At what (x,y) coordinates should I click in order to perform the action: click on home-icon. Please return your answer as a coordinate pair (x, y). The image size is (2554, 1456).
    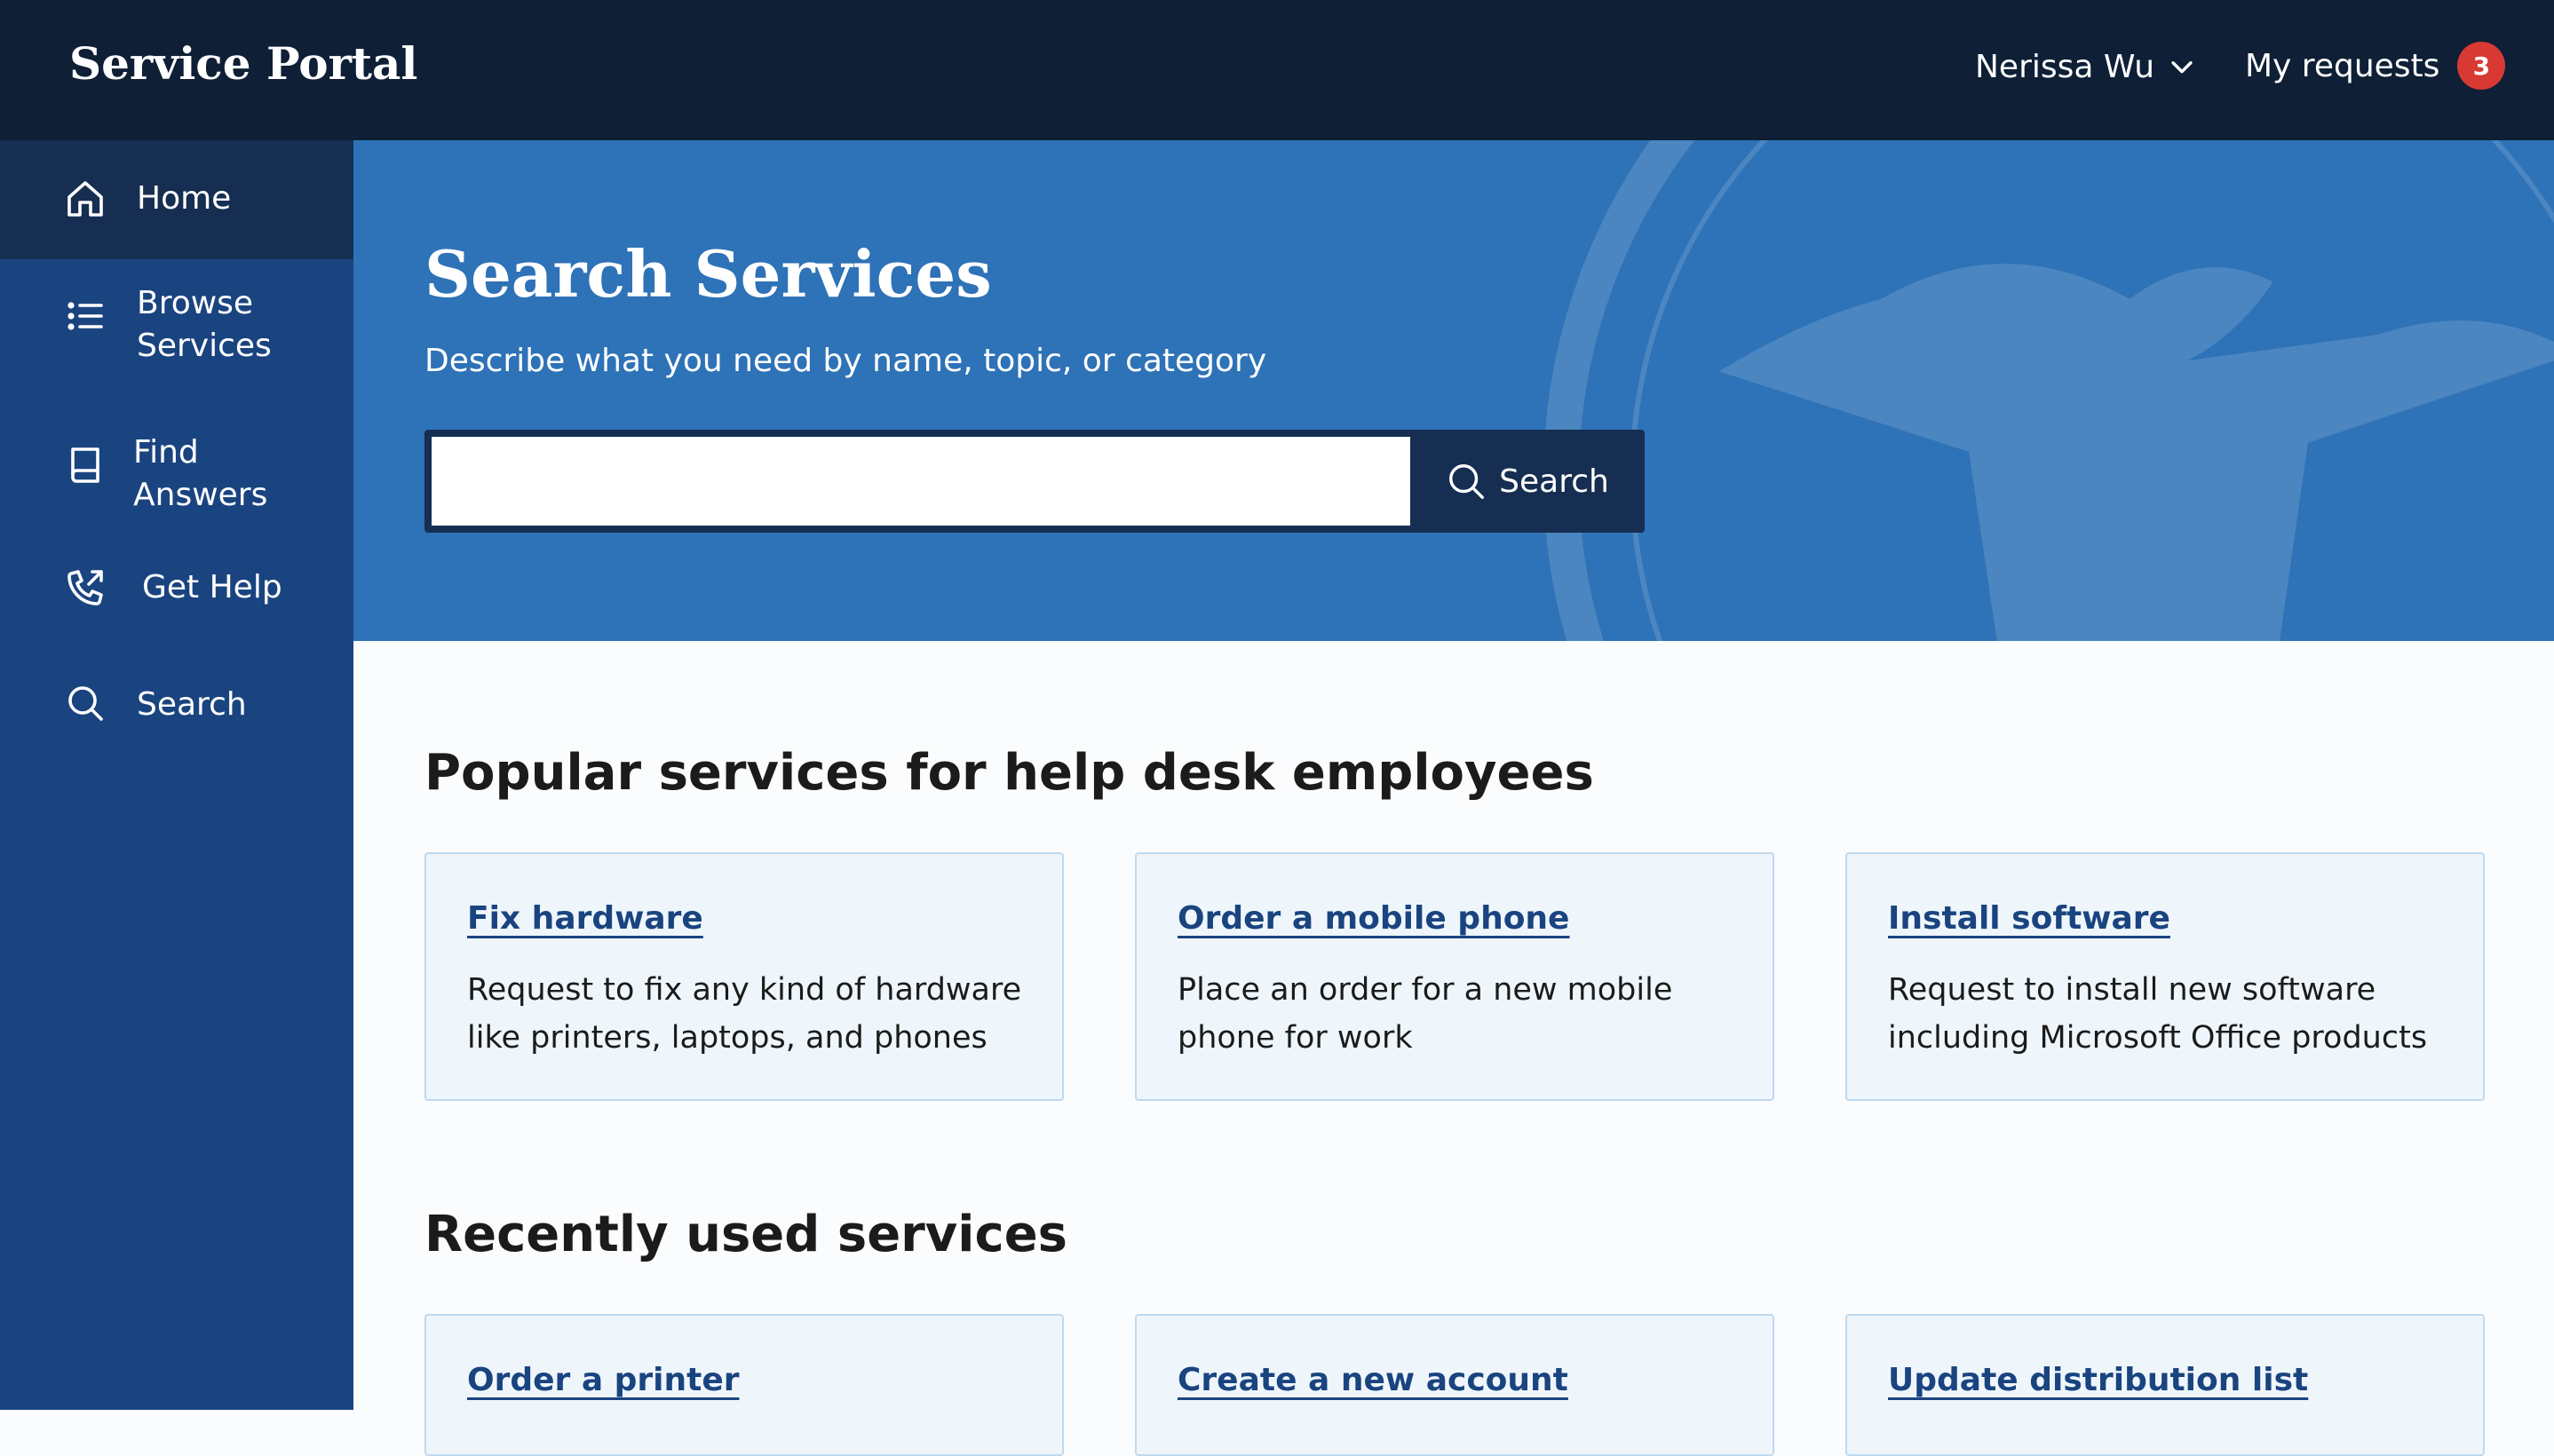
    Looking at the image, I should click on (85, 199).